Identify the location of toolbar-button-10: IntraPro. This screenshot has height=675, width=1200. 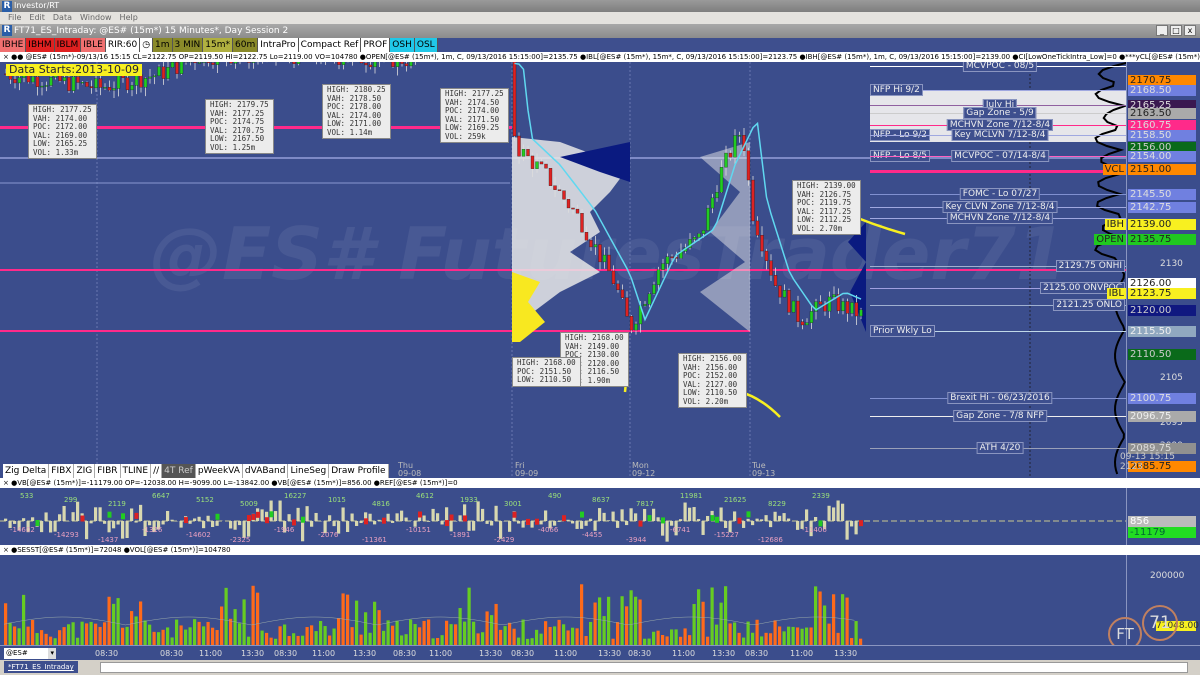
(278, 45).